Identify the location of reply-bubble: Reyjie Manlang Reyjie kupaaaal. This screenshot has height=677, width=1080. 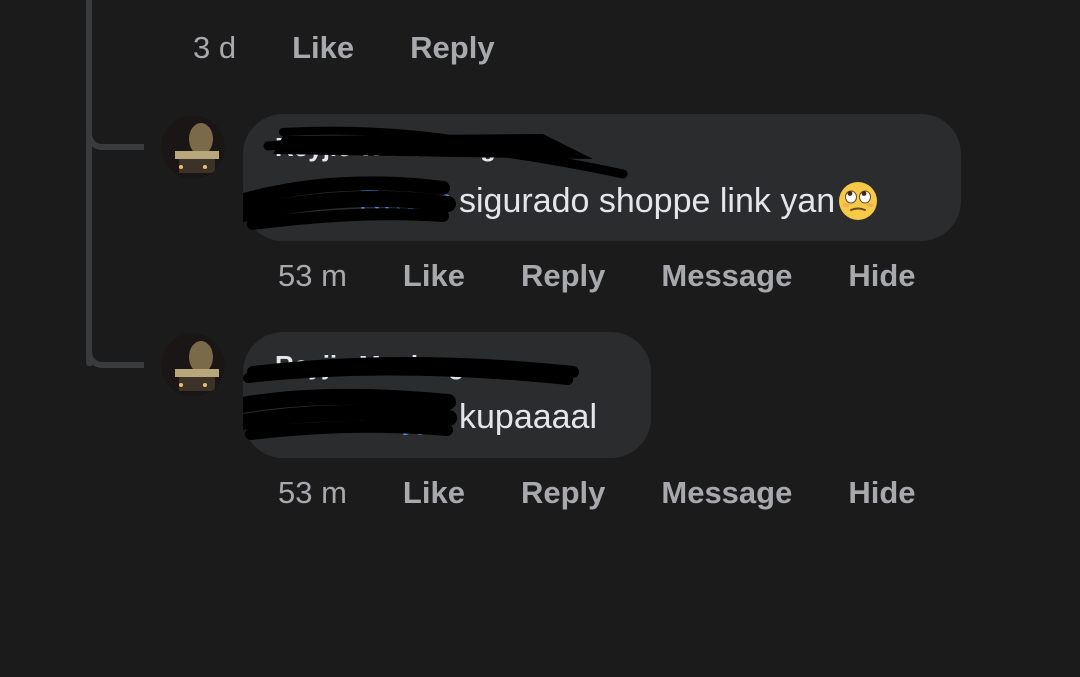
(447, 395).